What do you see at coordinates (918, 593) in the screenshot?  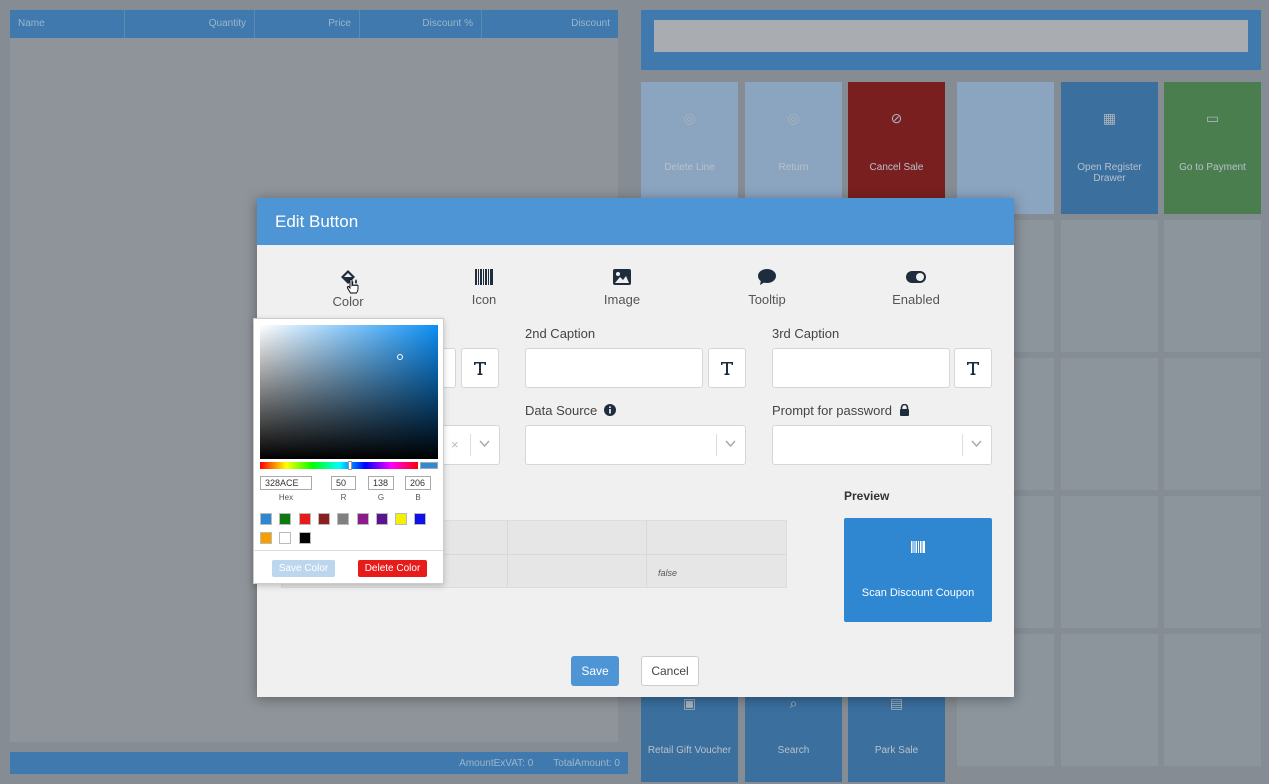 I see `preview-caption: Scan Discount Coupon` at bounding box center [918, 593].